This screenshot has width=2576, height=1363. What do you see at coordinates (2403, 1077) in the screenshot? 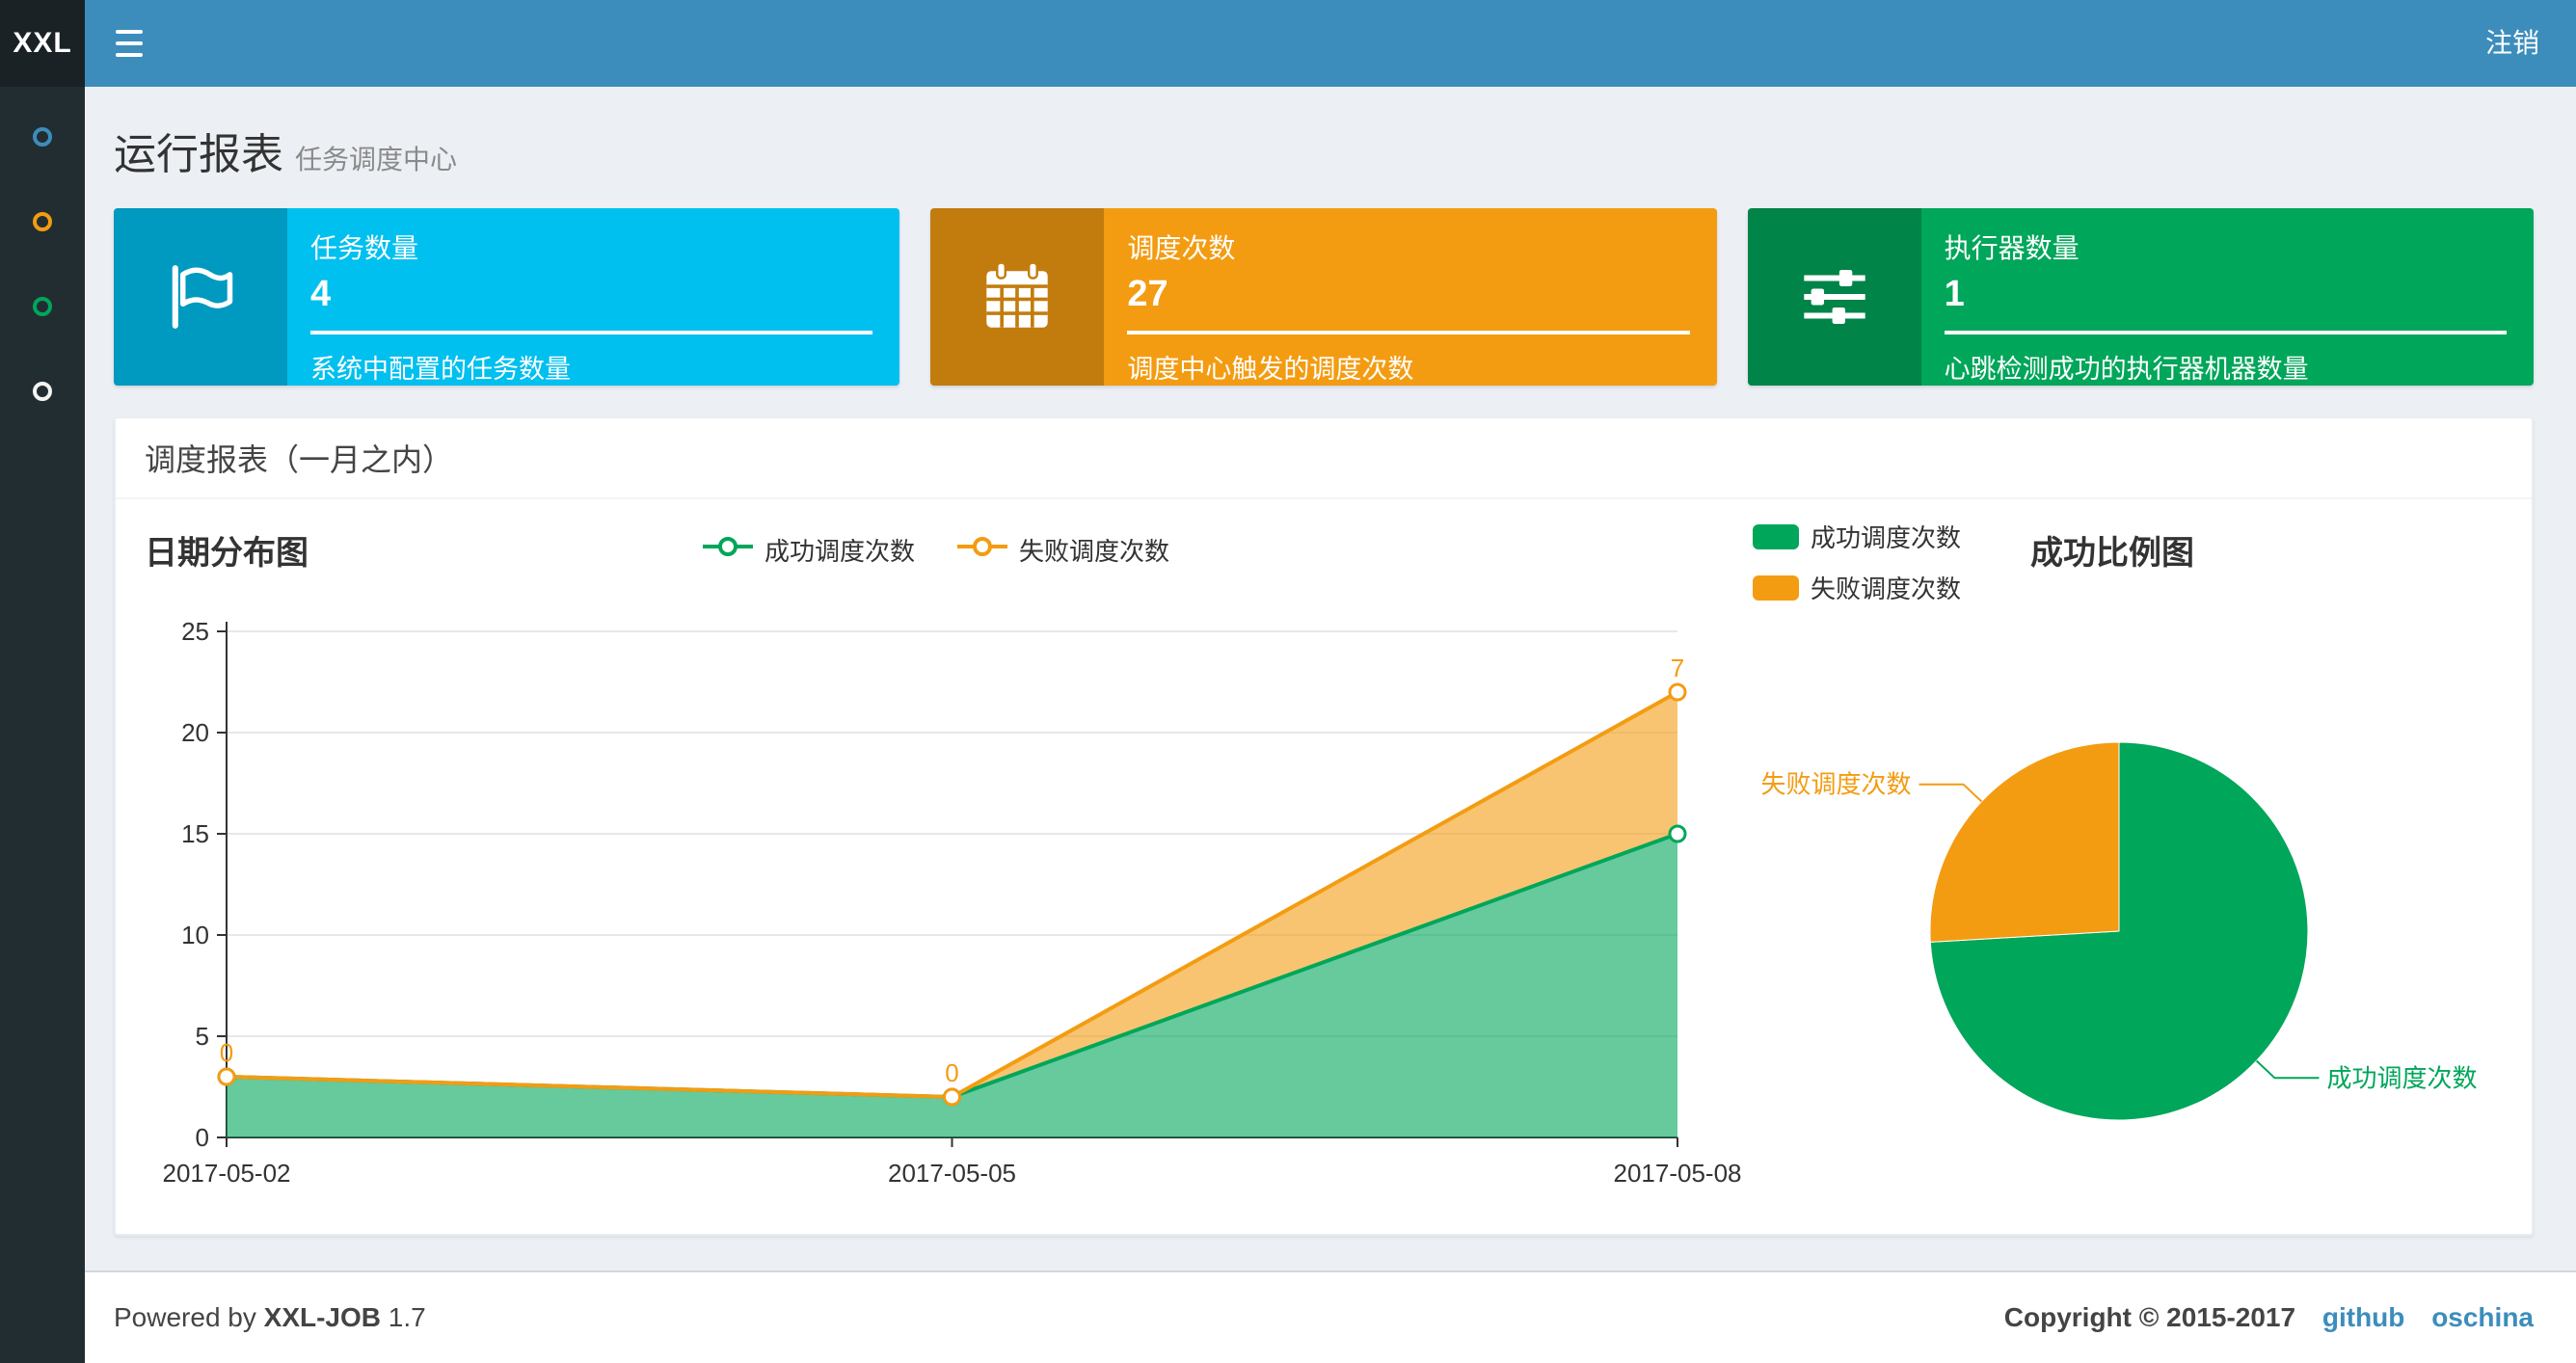
I see `svg-text: 成功调度次数` at bounding box center [2403, 1077].